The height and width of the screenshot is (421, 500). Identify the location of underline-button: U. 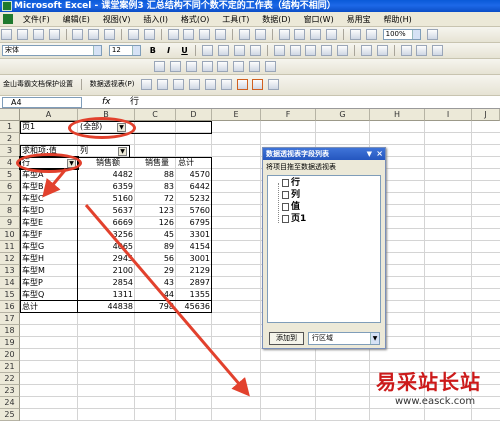
(185, 50).